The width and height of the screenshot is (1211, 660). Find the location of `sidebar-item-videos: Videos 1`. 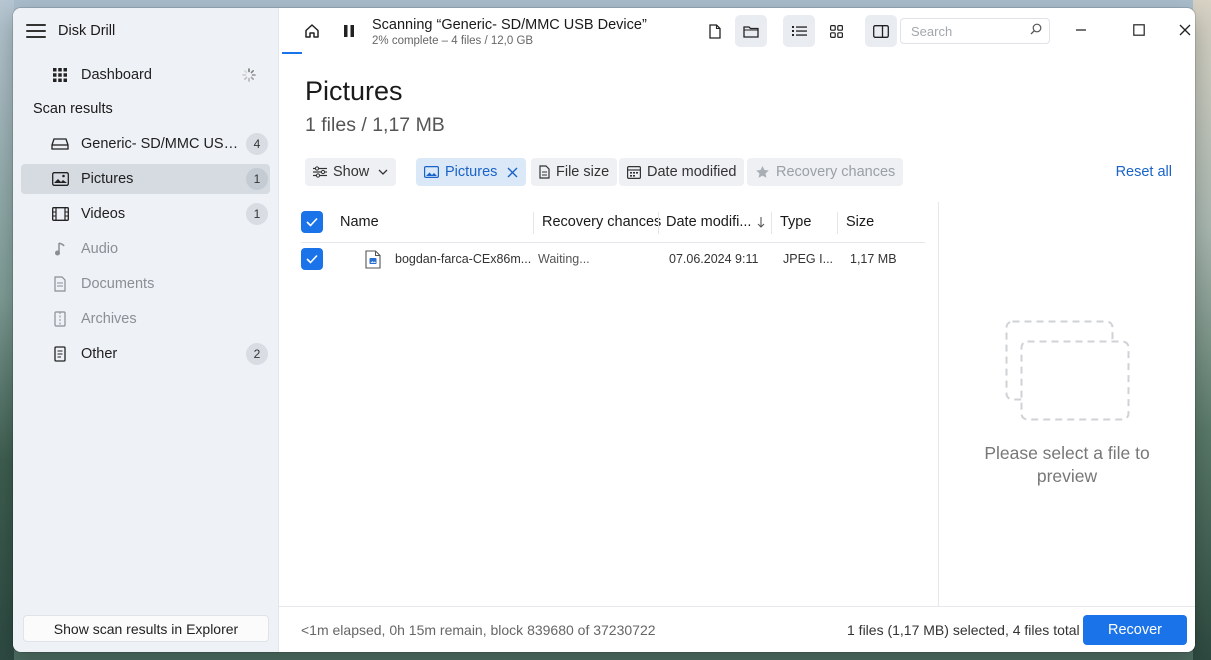

sidebar-item-videos: Videos 1 is located at coordinates (145, 214).